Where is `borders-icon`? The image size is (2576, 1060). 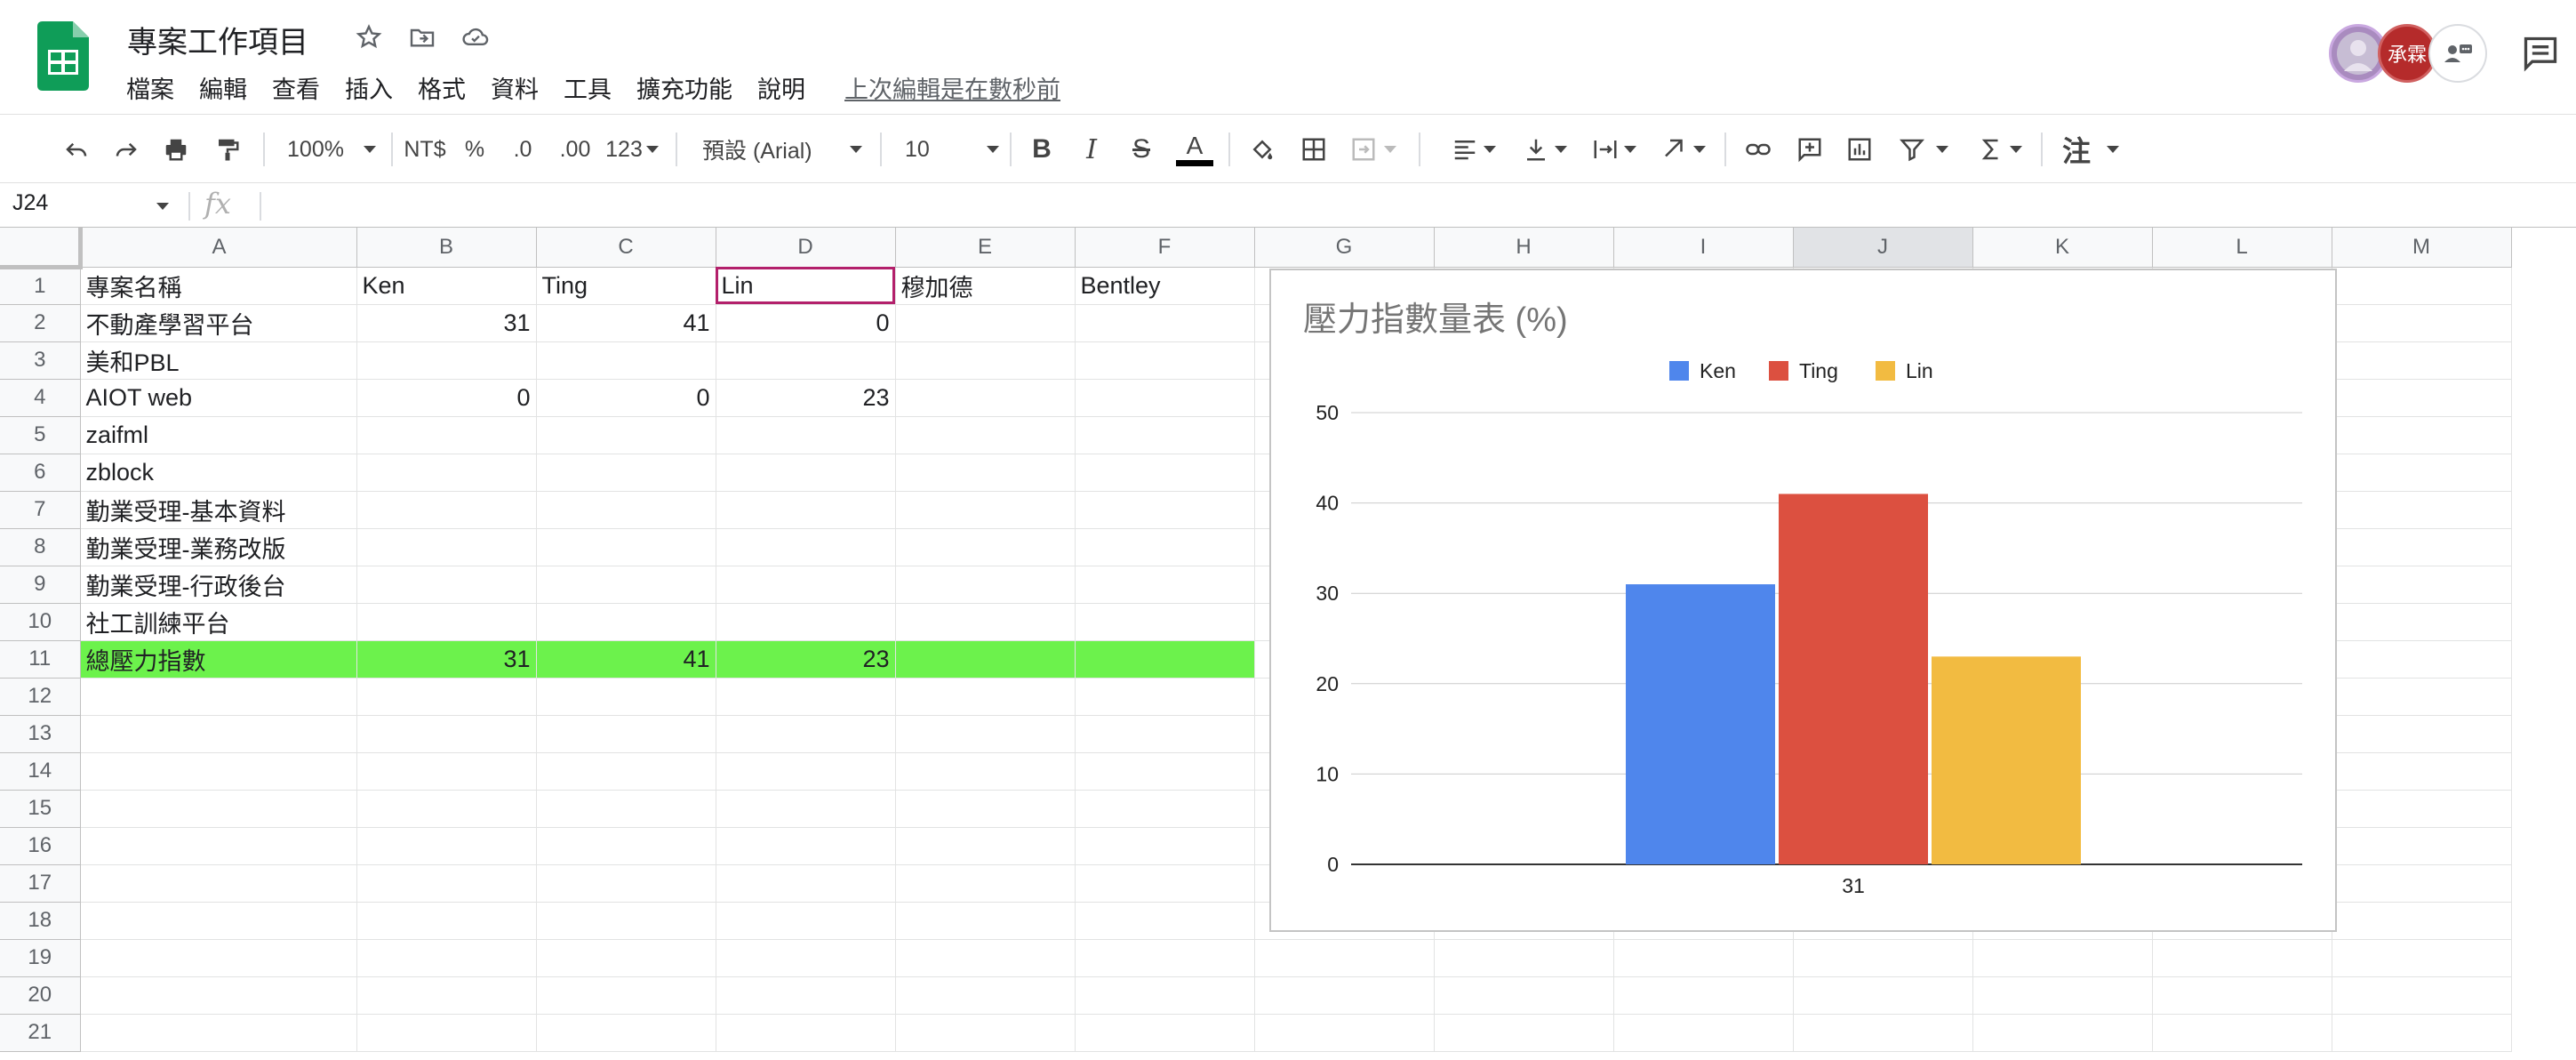 borders-icon is located at coordinates (1314, 149).